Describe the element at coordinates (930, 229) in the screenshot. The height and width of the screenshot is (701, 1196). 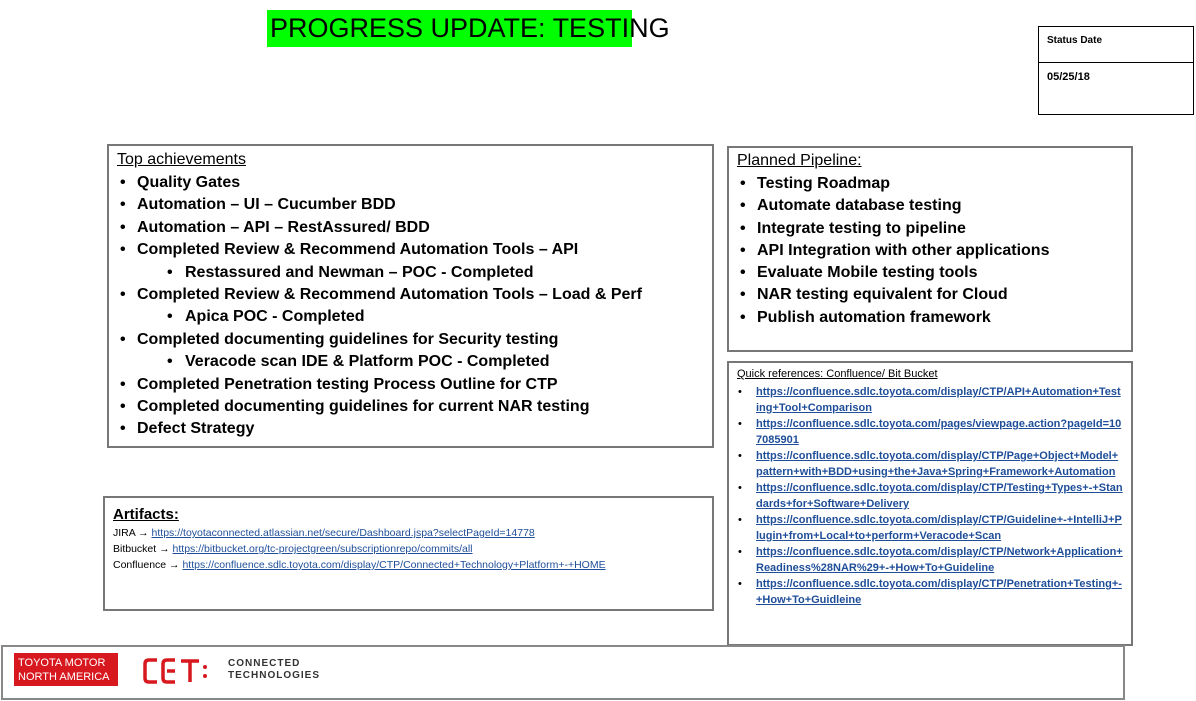
I see `list-item: Integrate testing to pipeline` at that location.